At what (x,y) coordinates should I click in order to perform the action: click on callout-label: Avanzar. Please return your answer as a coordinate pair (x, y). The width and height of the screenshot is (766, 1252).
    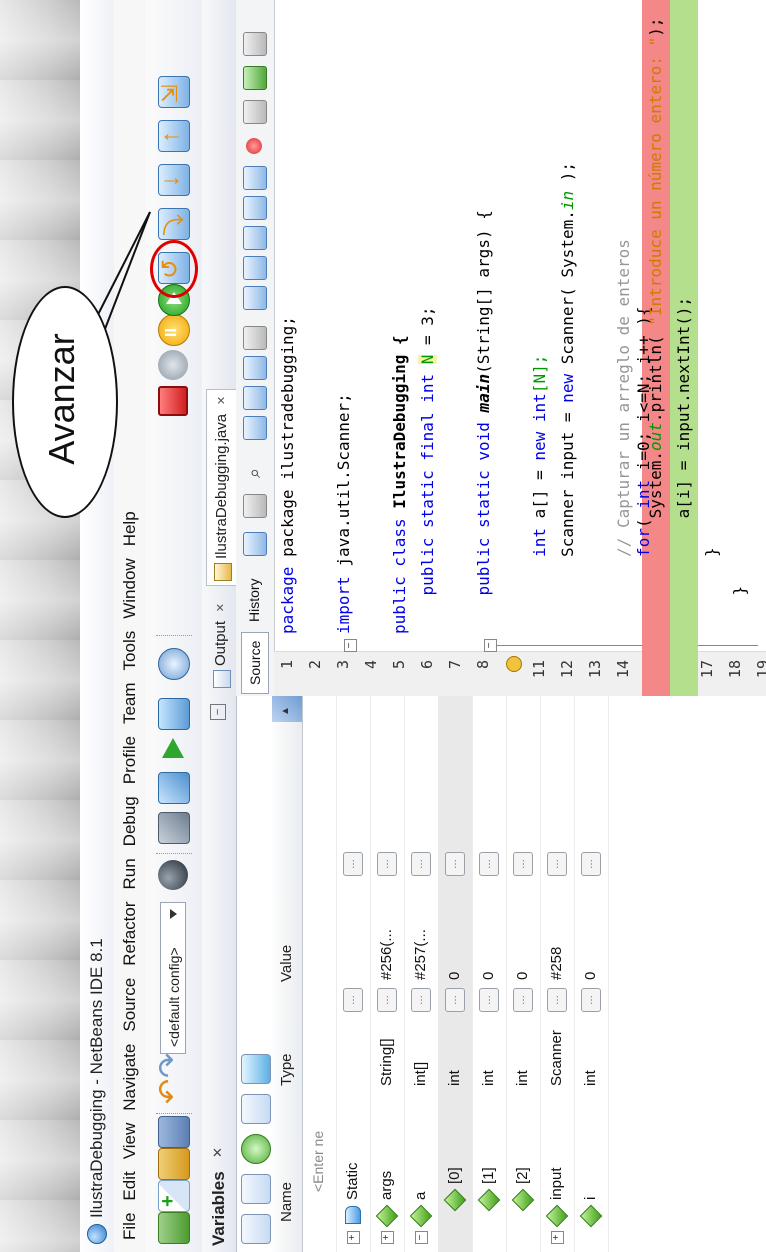
    Looking at the image, I should click on (61, 399).